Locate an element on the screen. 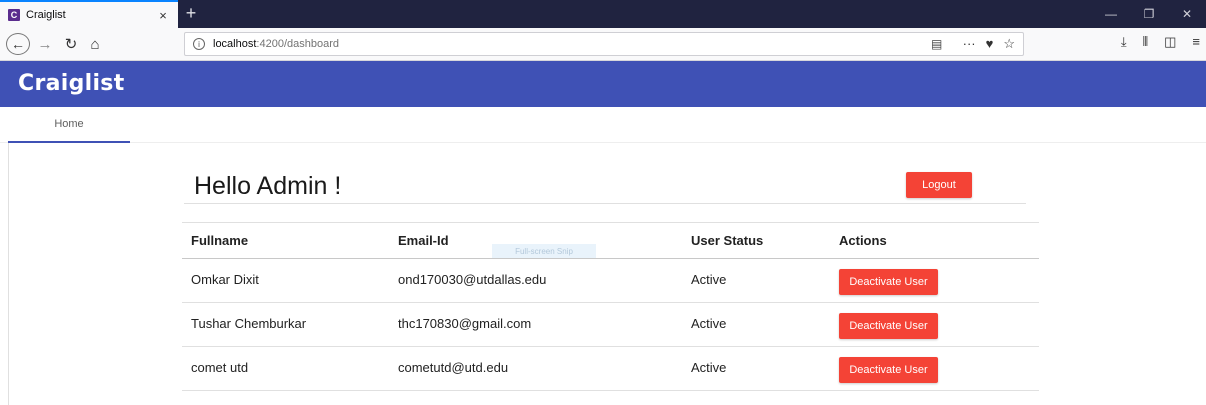 The image size is (1206, 405). toolbar-right: ⤓ ⫴ ◫ ≡ is located at coordinates (1160, 42).